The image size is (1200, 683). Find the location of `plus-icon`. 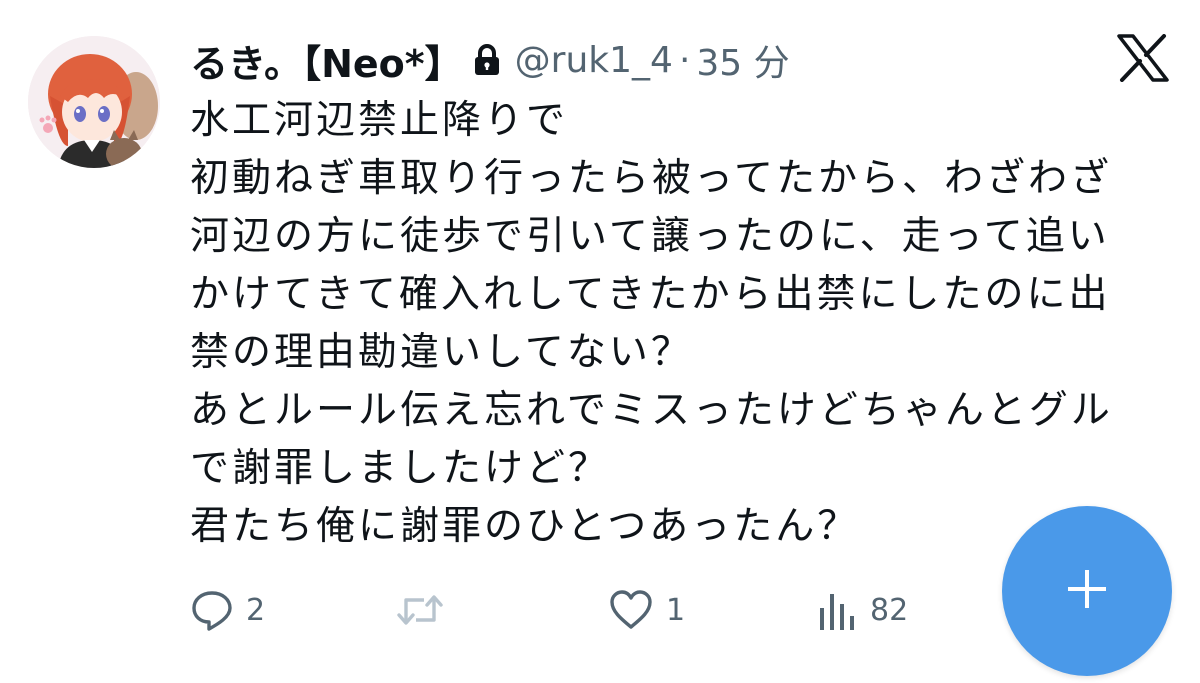

plus-icon is located at coordinates (1087, 591).